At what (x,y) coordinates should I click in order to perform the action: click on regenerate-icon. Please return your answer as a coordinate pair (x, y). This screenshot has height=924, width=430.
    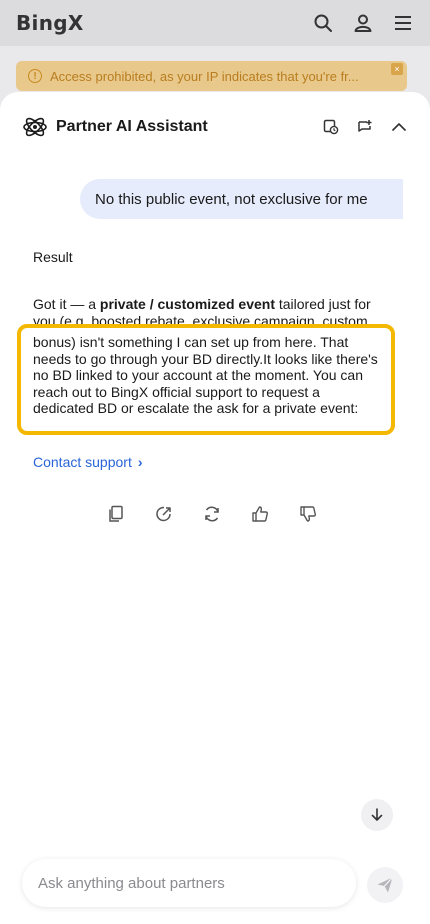
    Looking at the image, I should click on (212, 514).